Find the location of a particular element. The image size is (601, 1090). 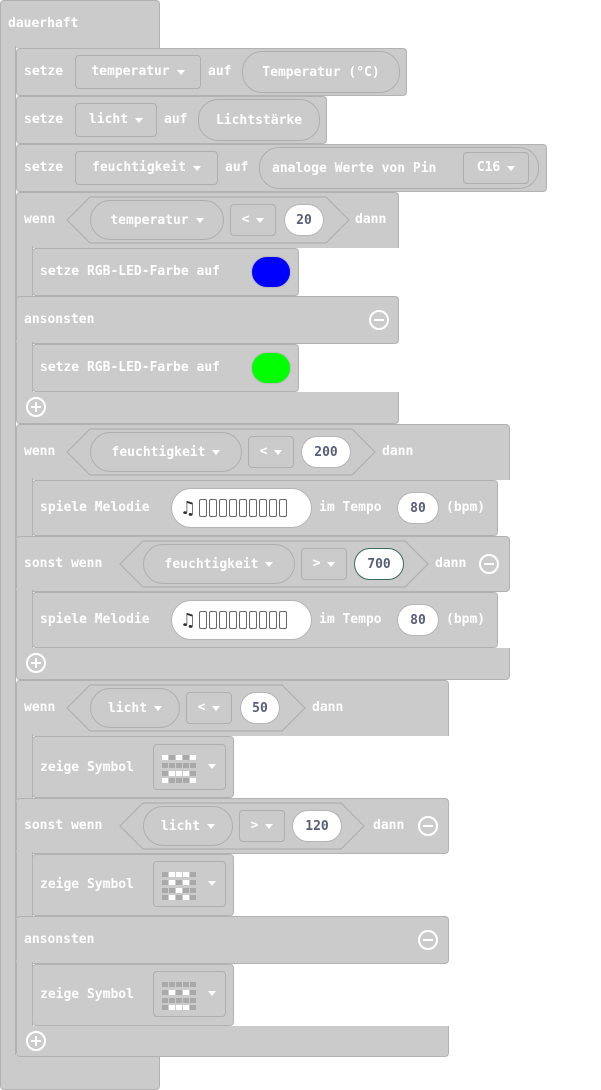

number-input: 20 is located at coordinates (304, 220).